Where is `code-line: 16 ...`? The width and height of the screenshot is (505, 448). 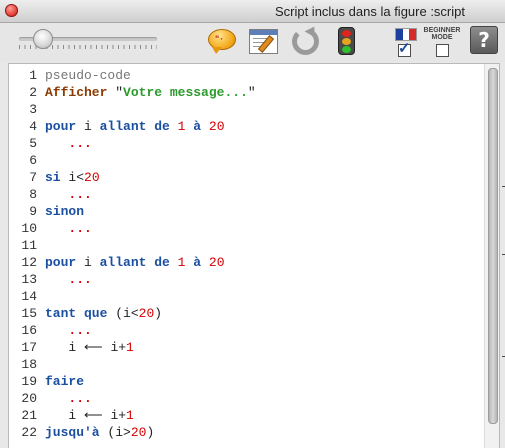 code-line: 16 ... is located at coordinates (247, 330).